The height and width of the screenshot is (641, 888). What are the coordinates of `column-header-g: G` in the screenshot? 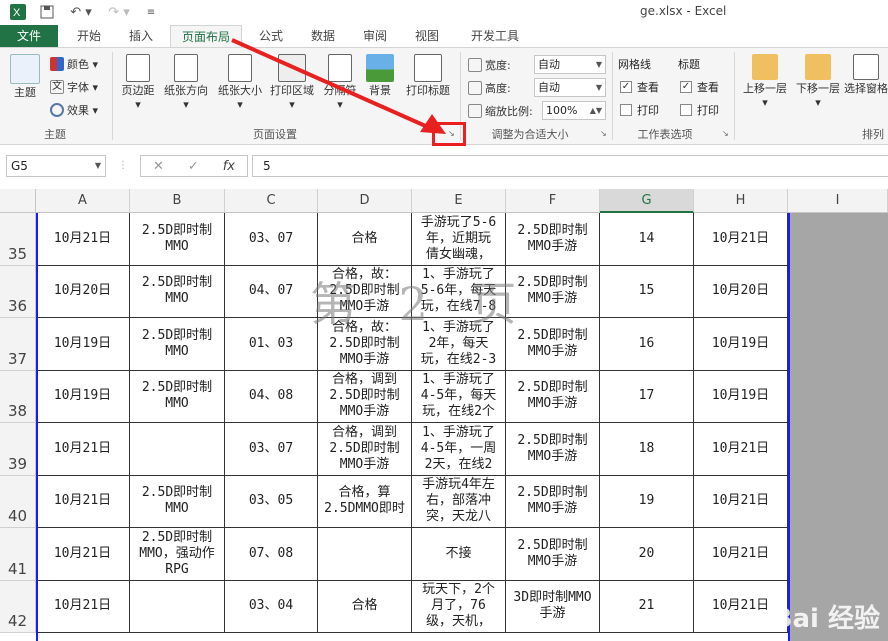 It's located at (647, 201).